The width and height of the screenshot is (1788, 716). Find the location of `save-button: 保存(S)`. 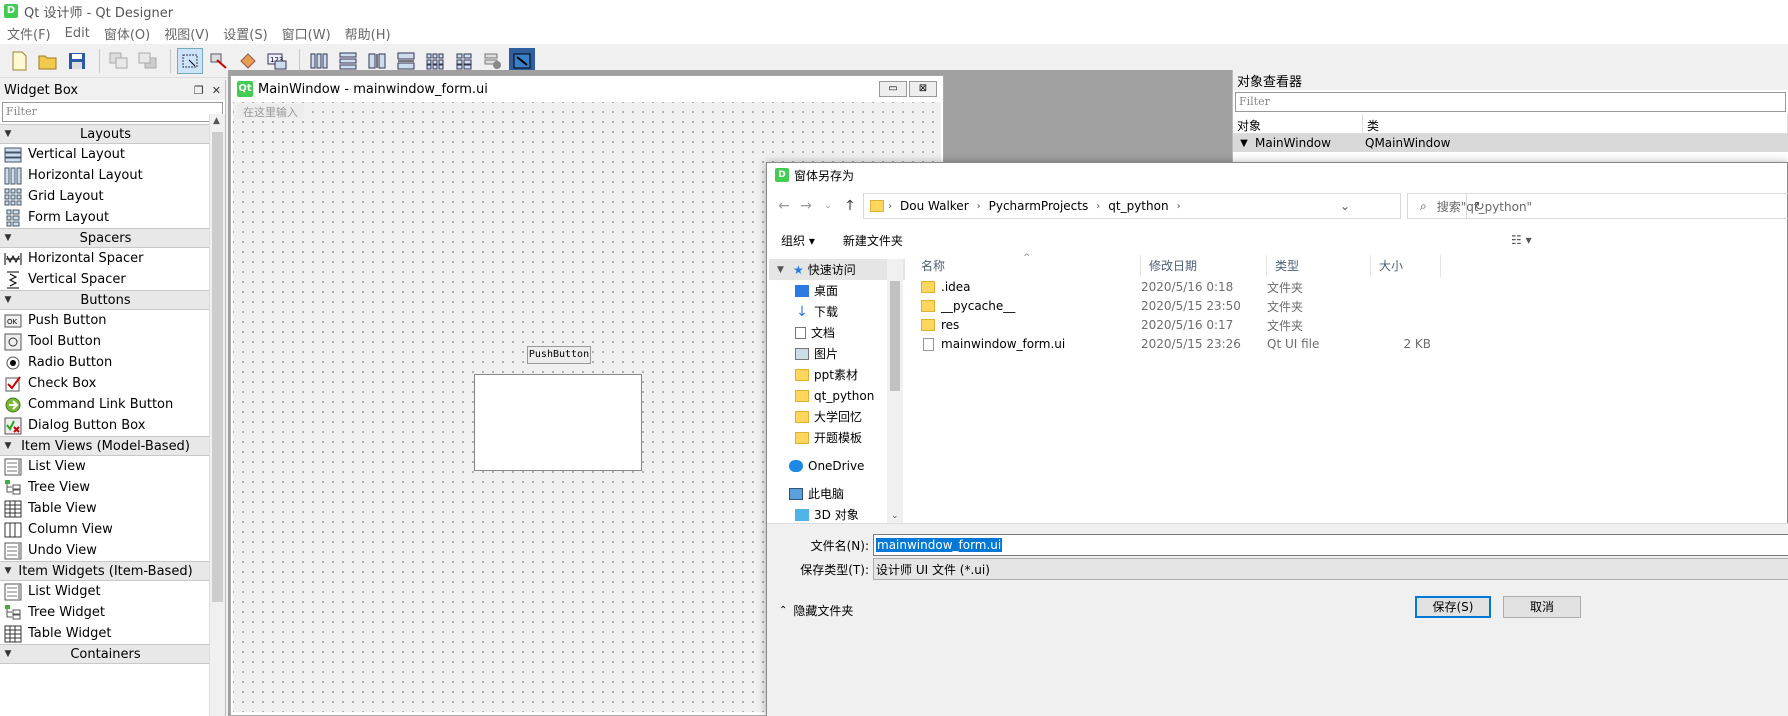

save-button: 保存(S) is located at coordinates (1453, 607).